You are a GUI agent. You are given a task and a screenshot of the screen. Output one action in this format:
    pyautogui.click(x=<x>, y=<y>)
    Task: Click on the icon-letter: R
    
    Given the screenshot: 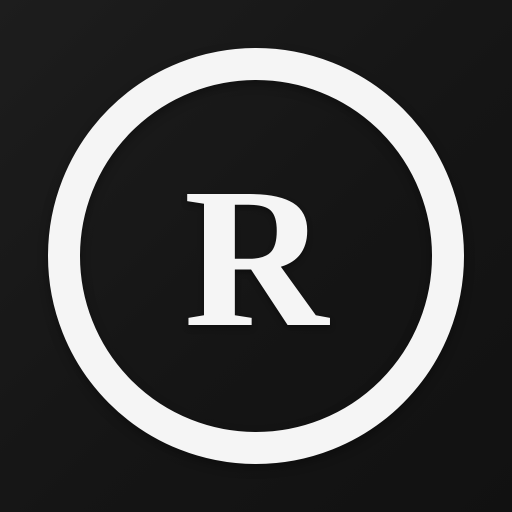 What is the action you would take?
    pyautogui.click(x=256, y=258)
    